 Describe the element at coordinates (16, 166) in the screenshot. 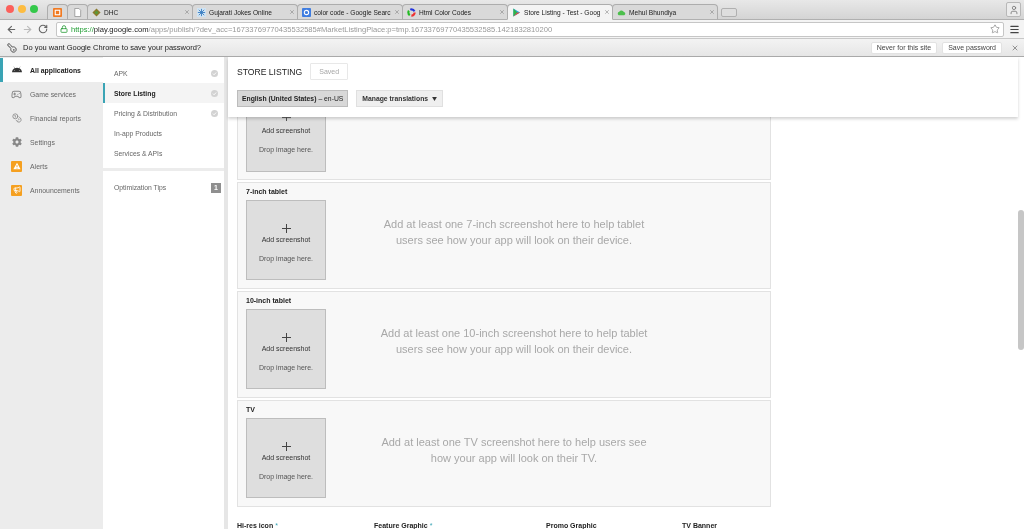

I see `warning-icon` at that location.